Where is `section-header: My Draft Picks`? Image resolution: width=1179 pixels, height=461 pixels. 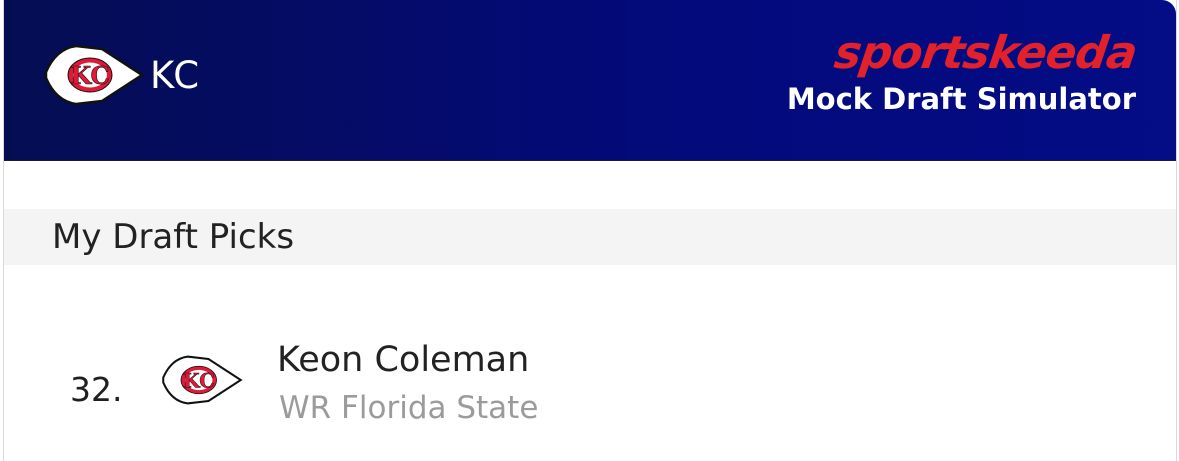
section-header: My Draft Picks is located at coordinates (590, 237).